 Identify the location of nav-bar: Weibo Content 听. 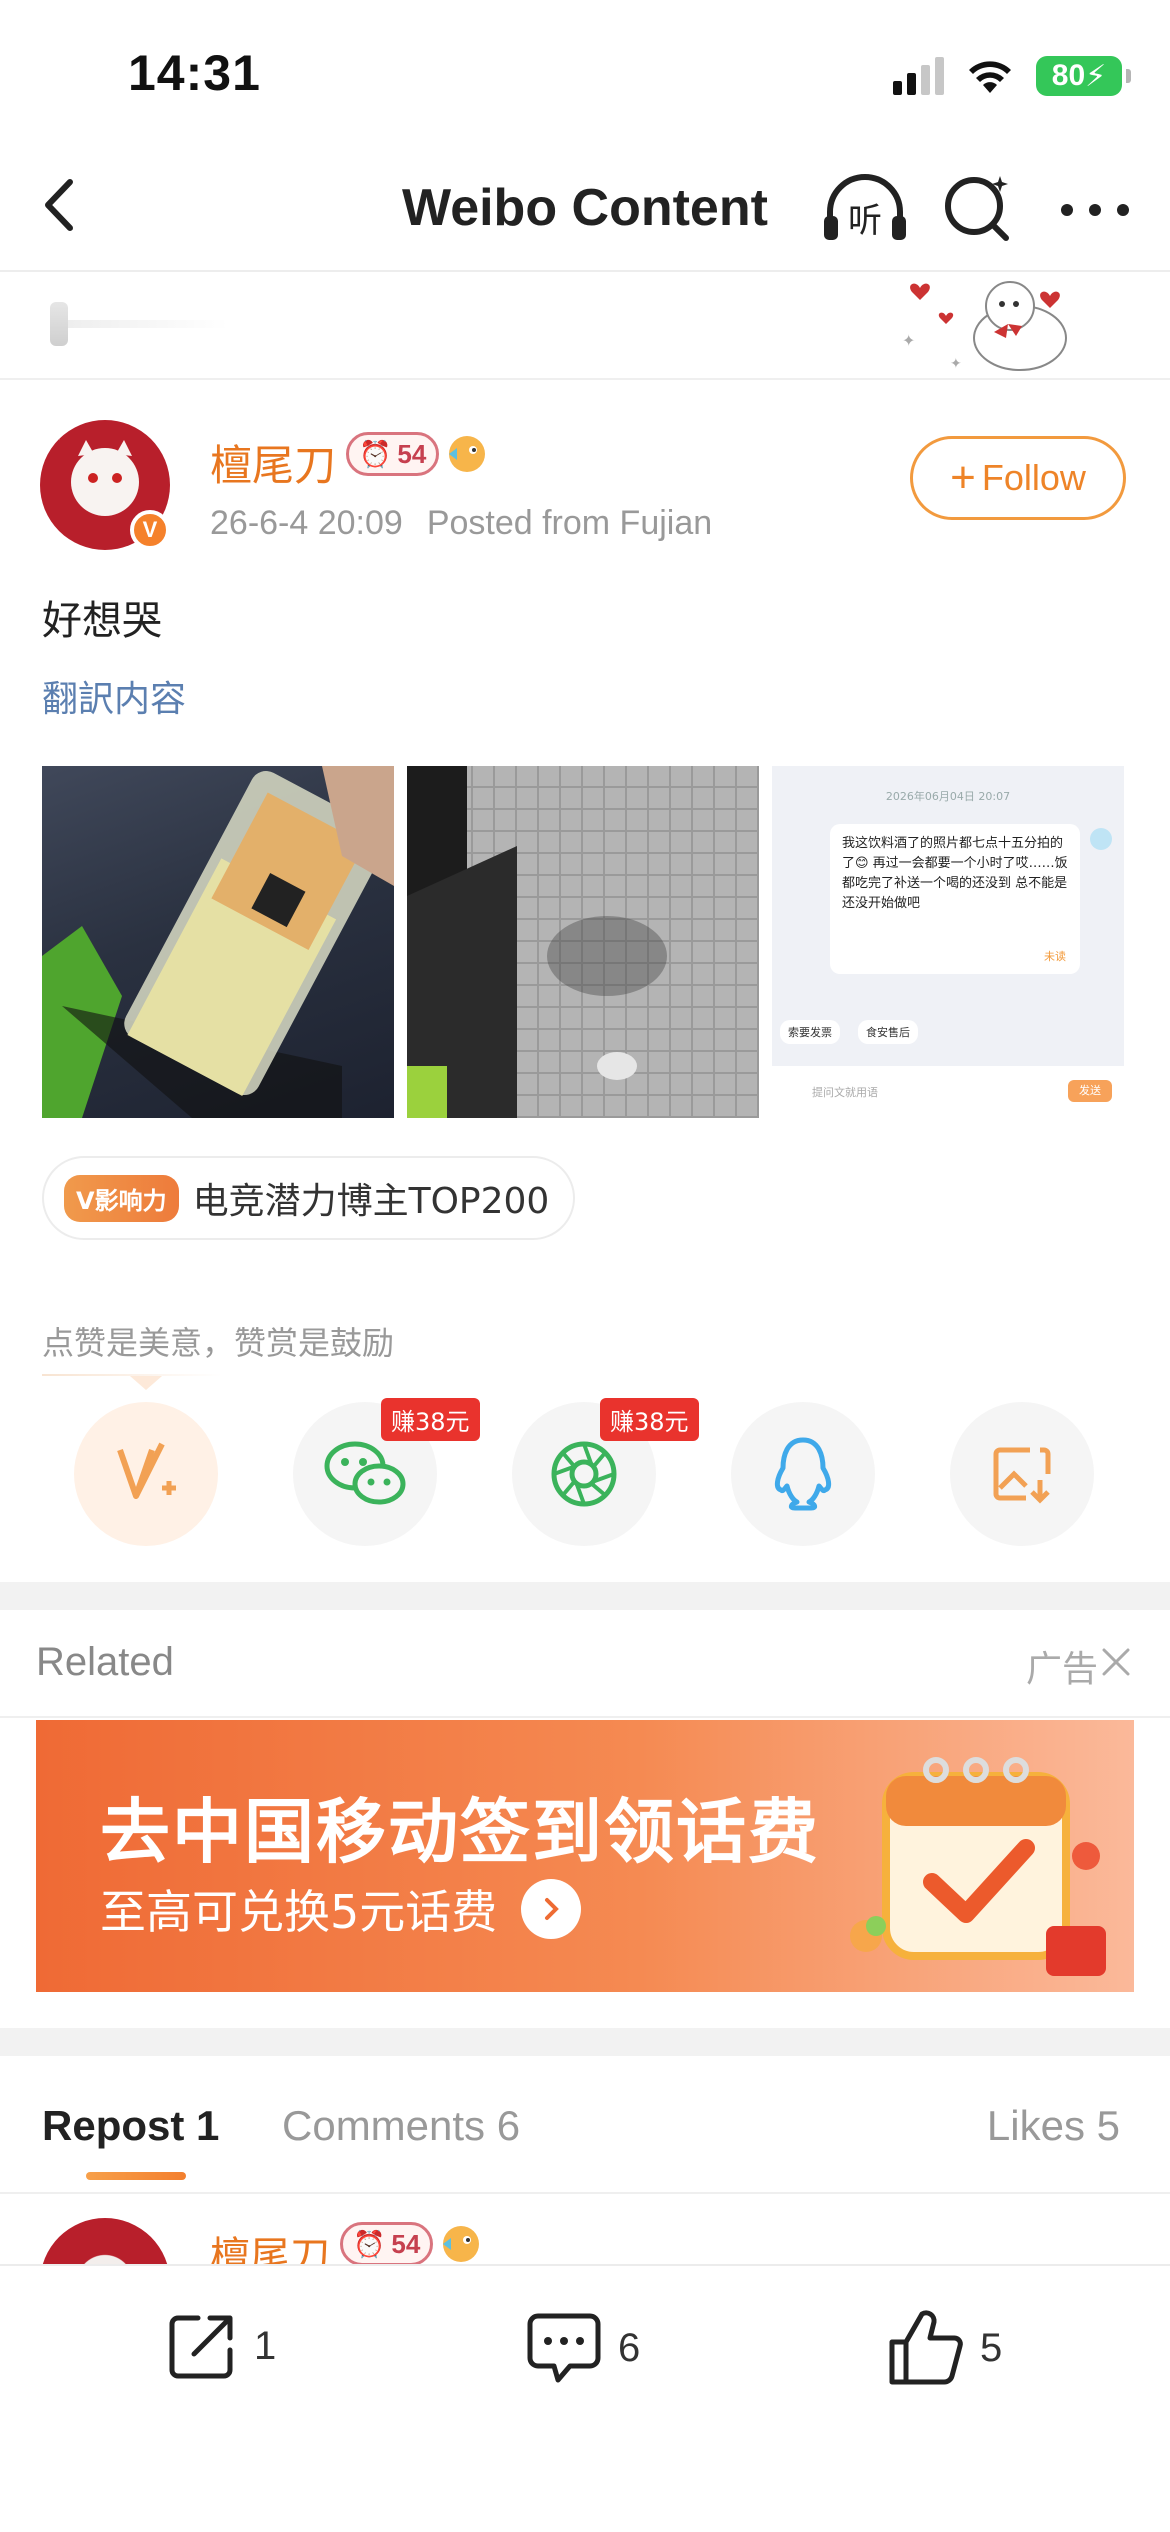
(585, 211).